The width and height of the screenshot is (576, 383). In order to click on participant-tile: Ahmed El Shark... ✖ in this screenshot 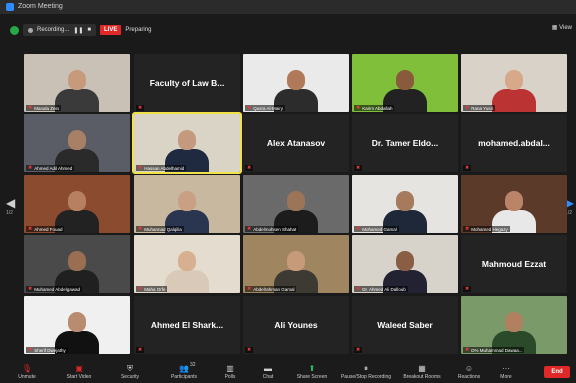, I will do `click(187, 325)`.